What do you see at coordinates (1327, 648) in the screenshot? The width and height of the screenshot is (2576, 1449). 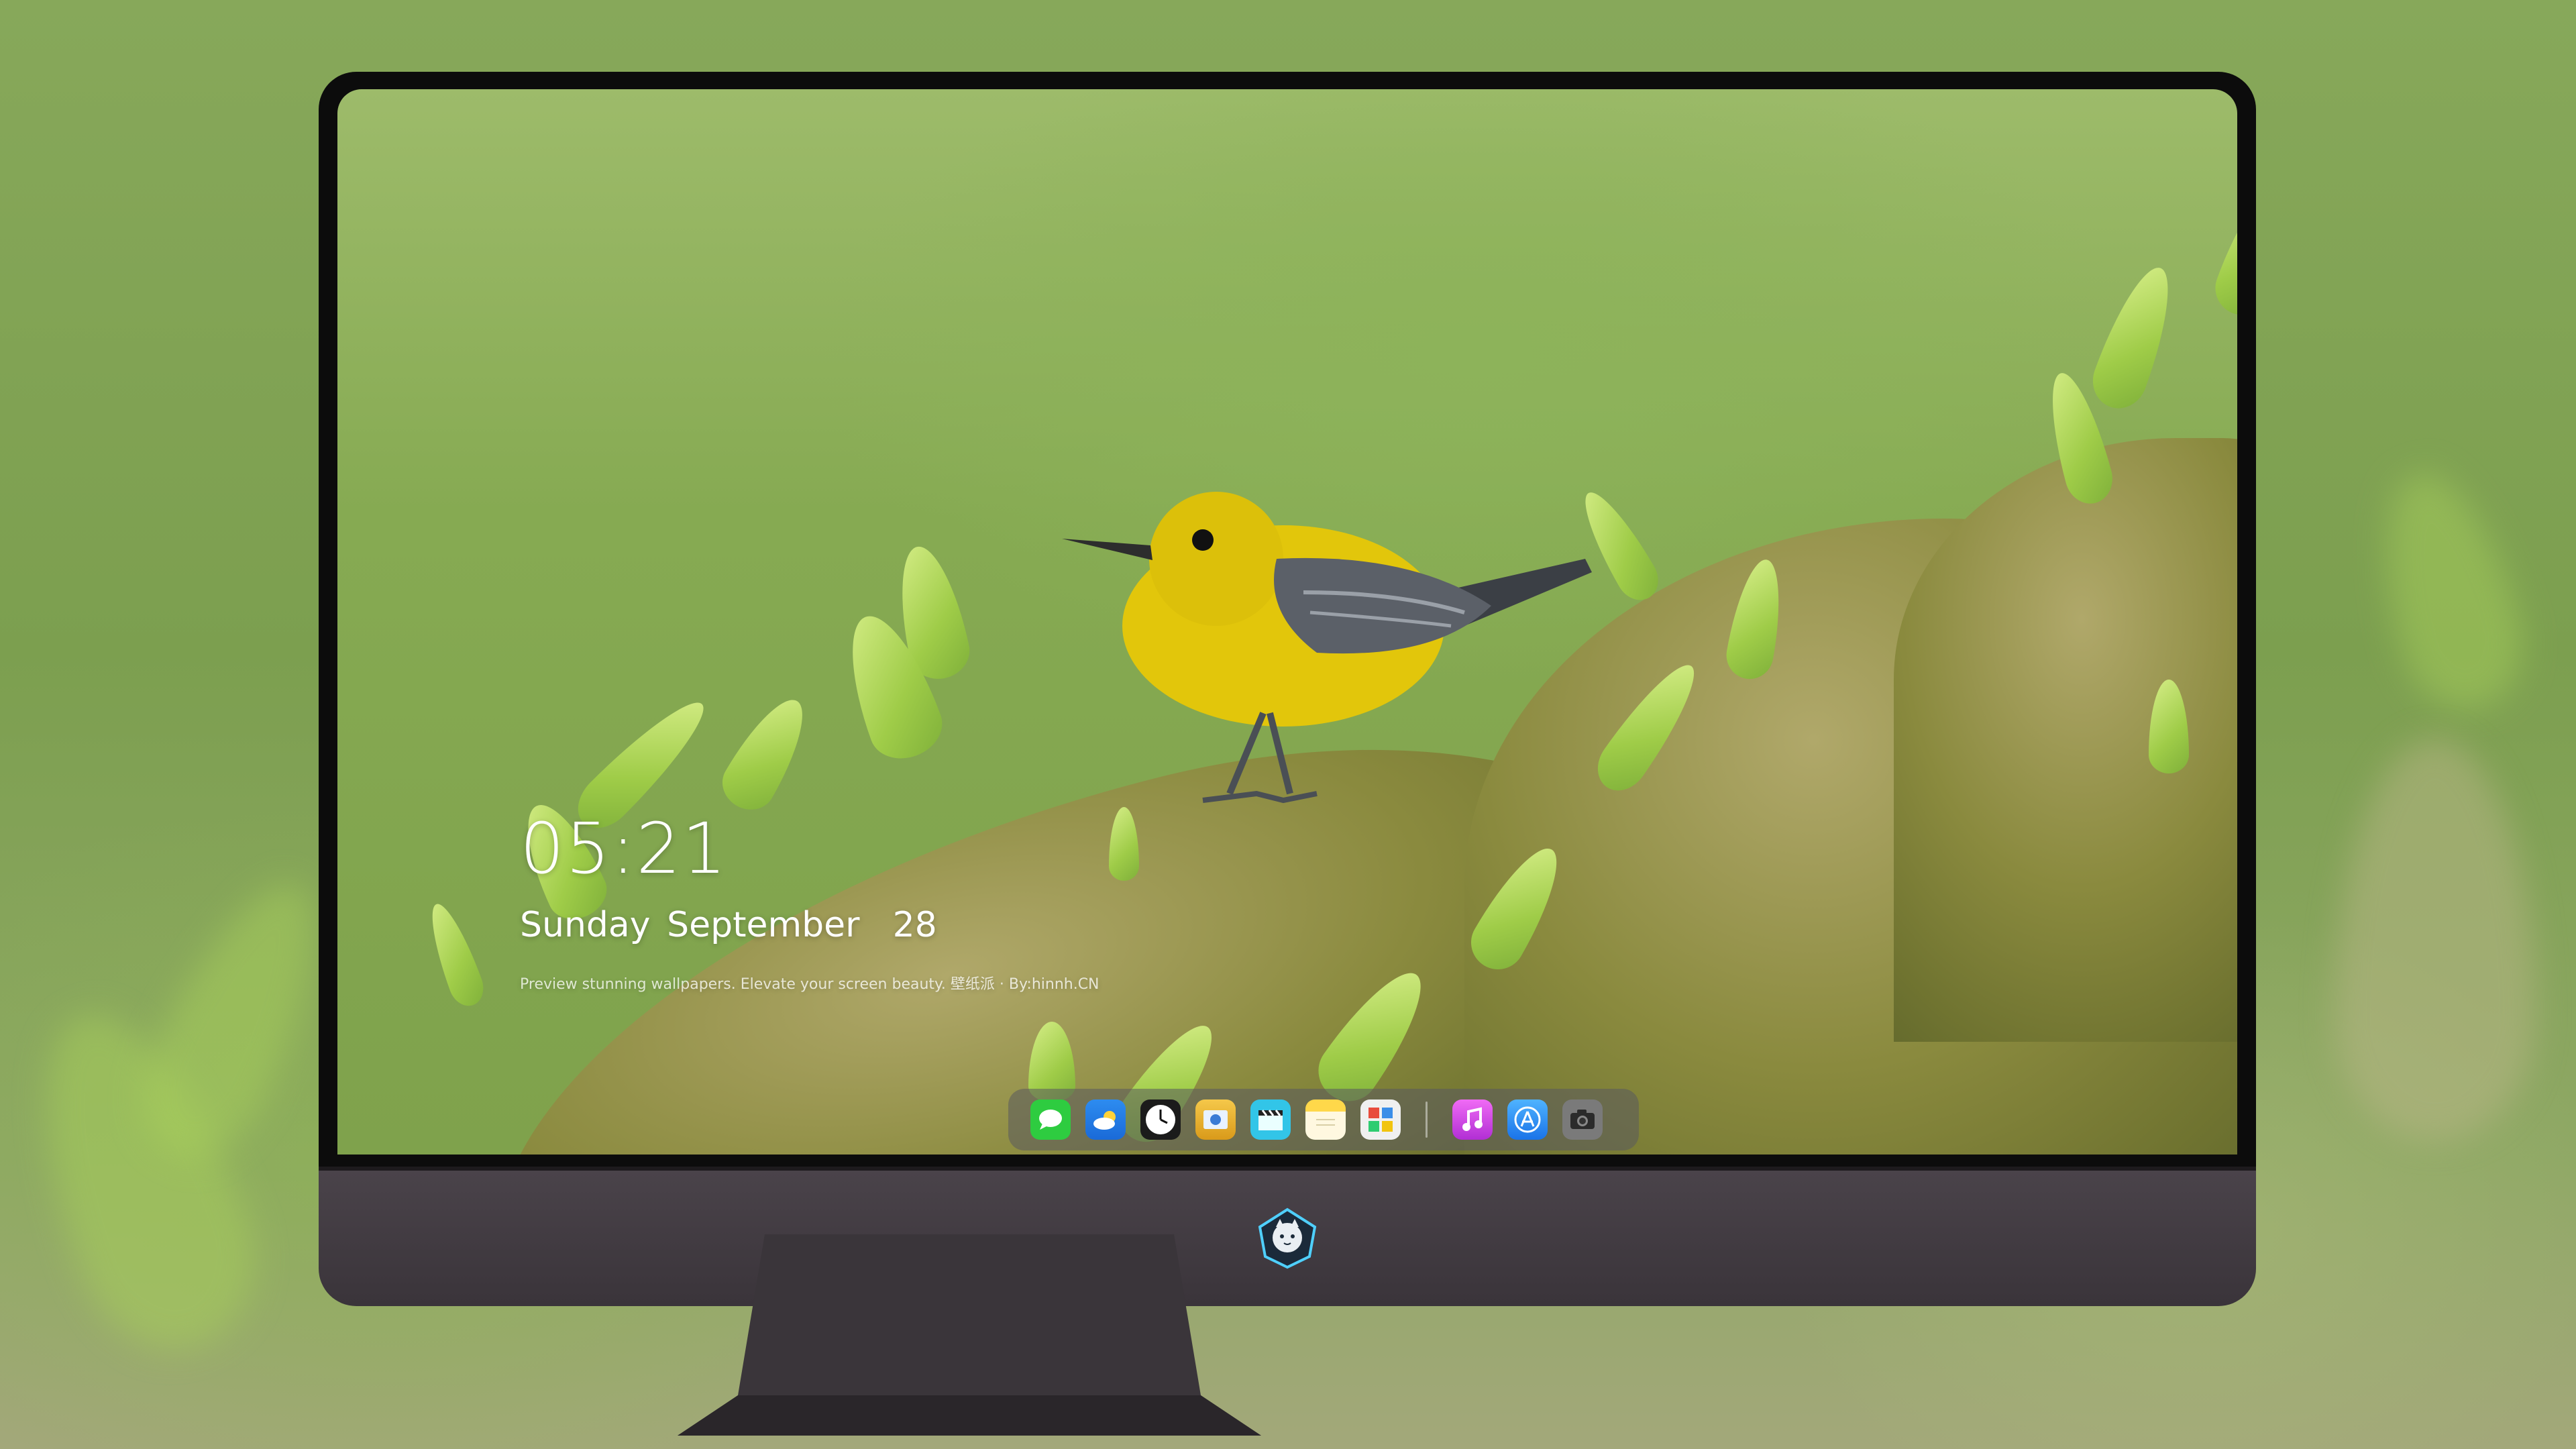 I see `warbler-bird-illustration` at bounding box center [1327, 648].